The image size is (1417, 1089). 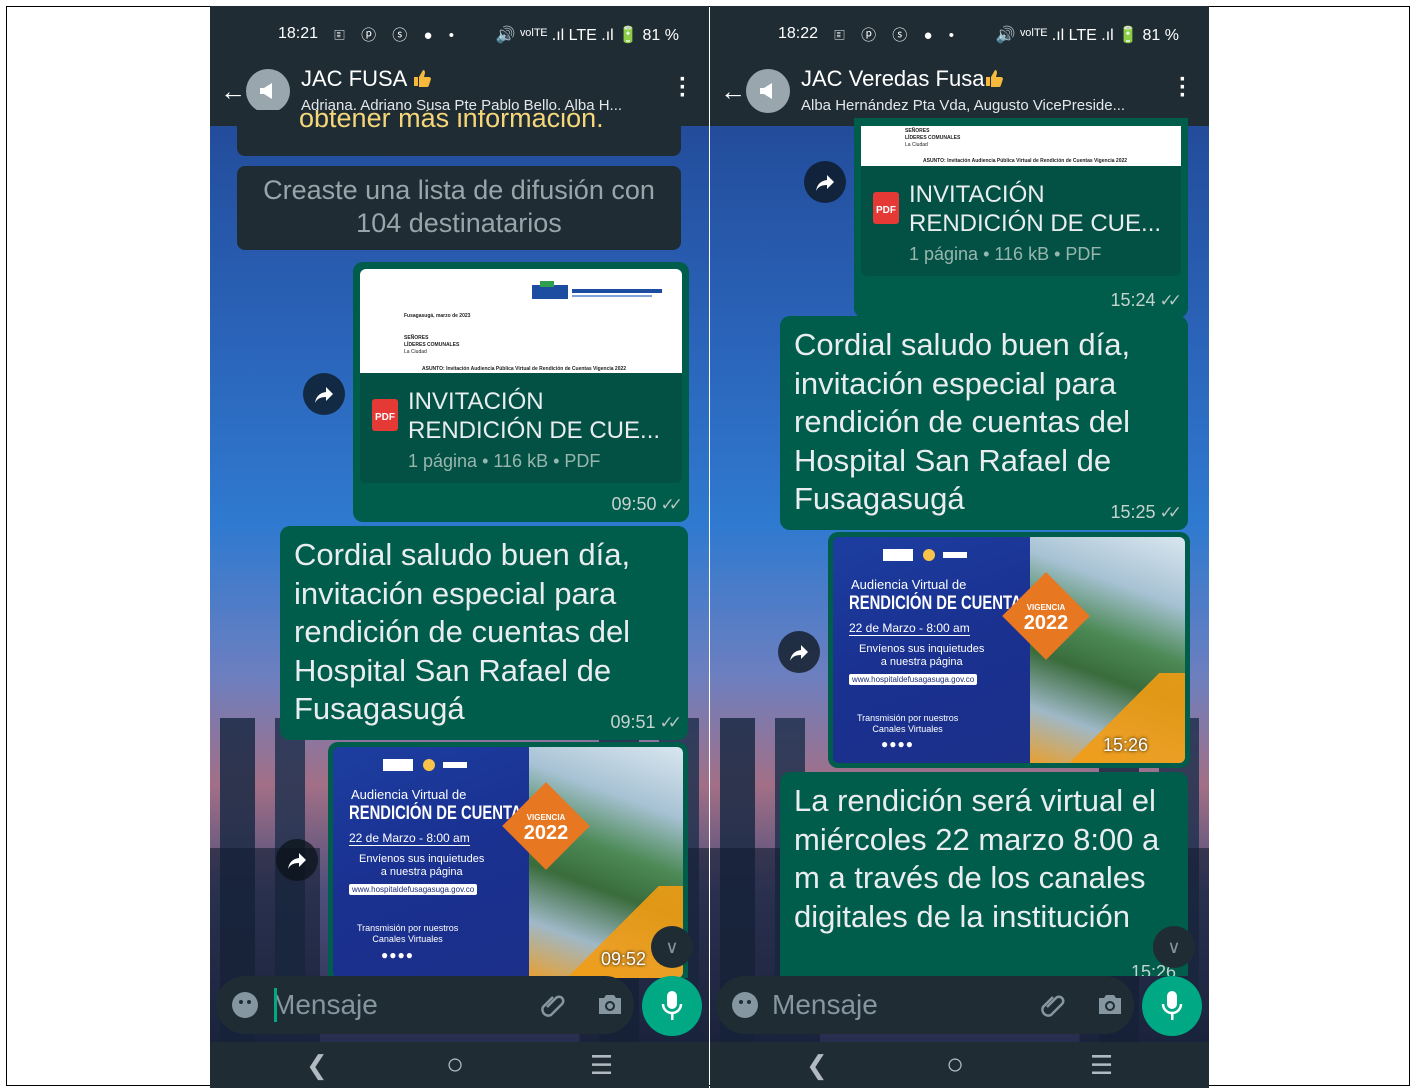 I want to click on megaphone-icon, so click(x=766, y=91).